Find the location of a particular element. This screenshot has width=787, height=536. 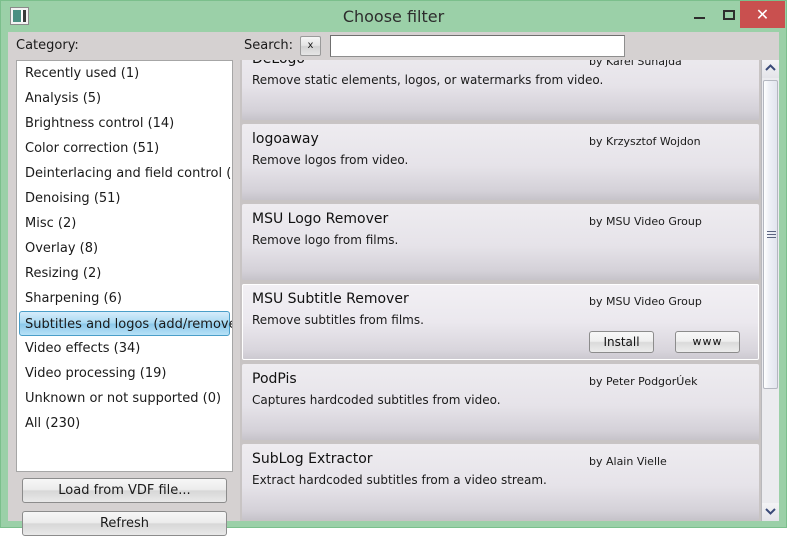

sidebar-item-label: All (230) is located at coordinates (53, 423).